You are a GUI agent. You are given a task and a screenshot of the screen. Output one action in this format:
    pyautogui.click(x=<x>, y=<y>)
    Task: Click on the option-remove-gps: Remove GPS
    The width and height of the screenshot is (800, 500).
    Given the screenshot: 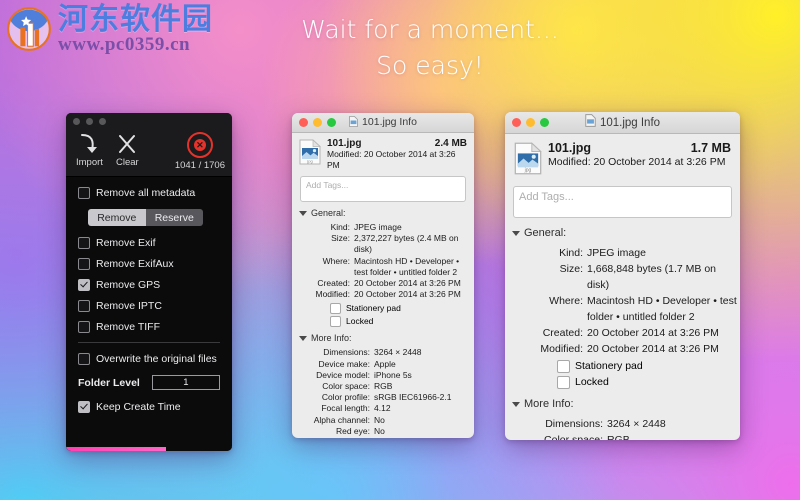 What is the action you would take?
    pyautogui.click(x=149, y=285)
    